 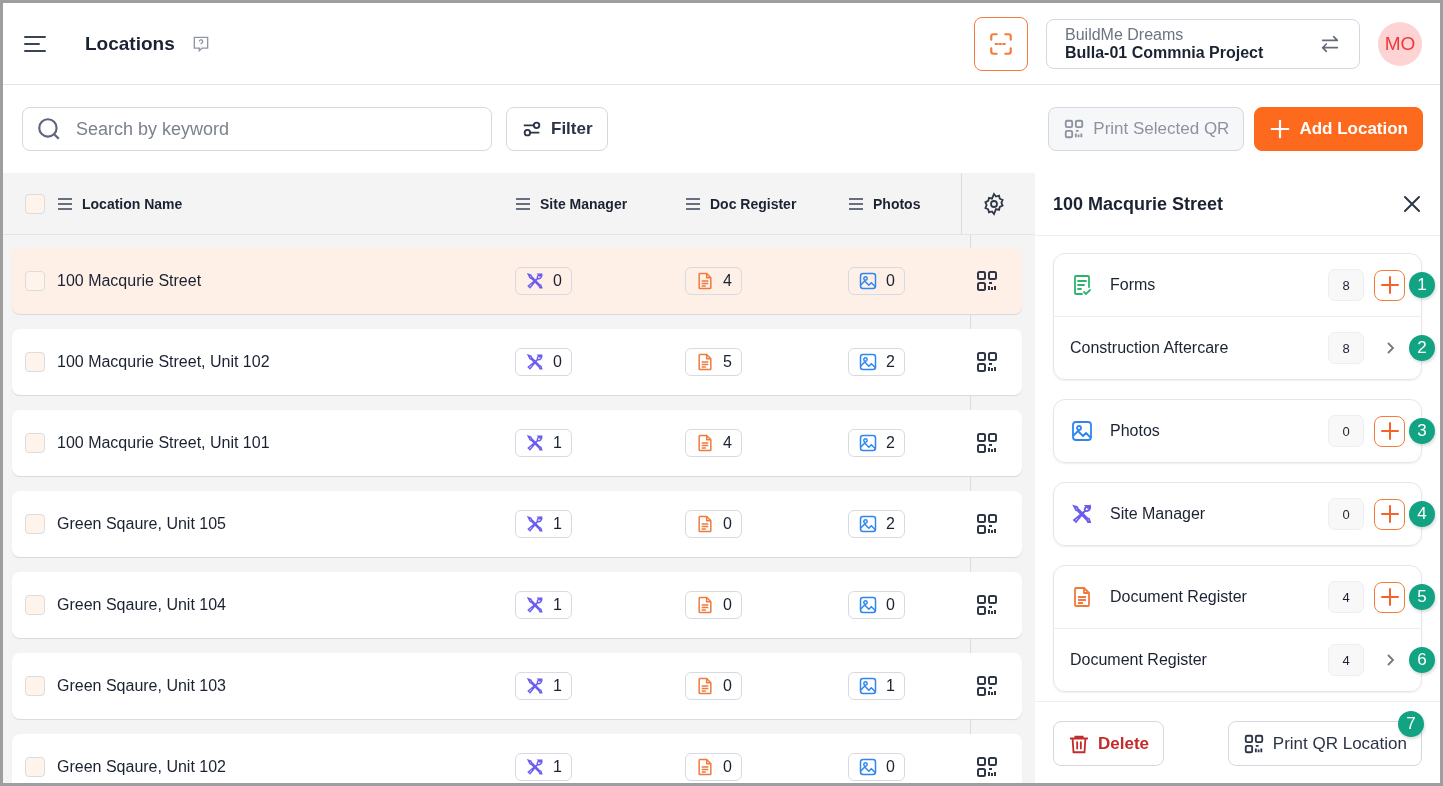 What do you see at coordinates (141, 767) in the screenshot?
I see `location-name: Green Sqaure, Unit 102` at bounding box center [141, 767].